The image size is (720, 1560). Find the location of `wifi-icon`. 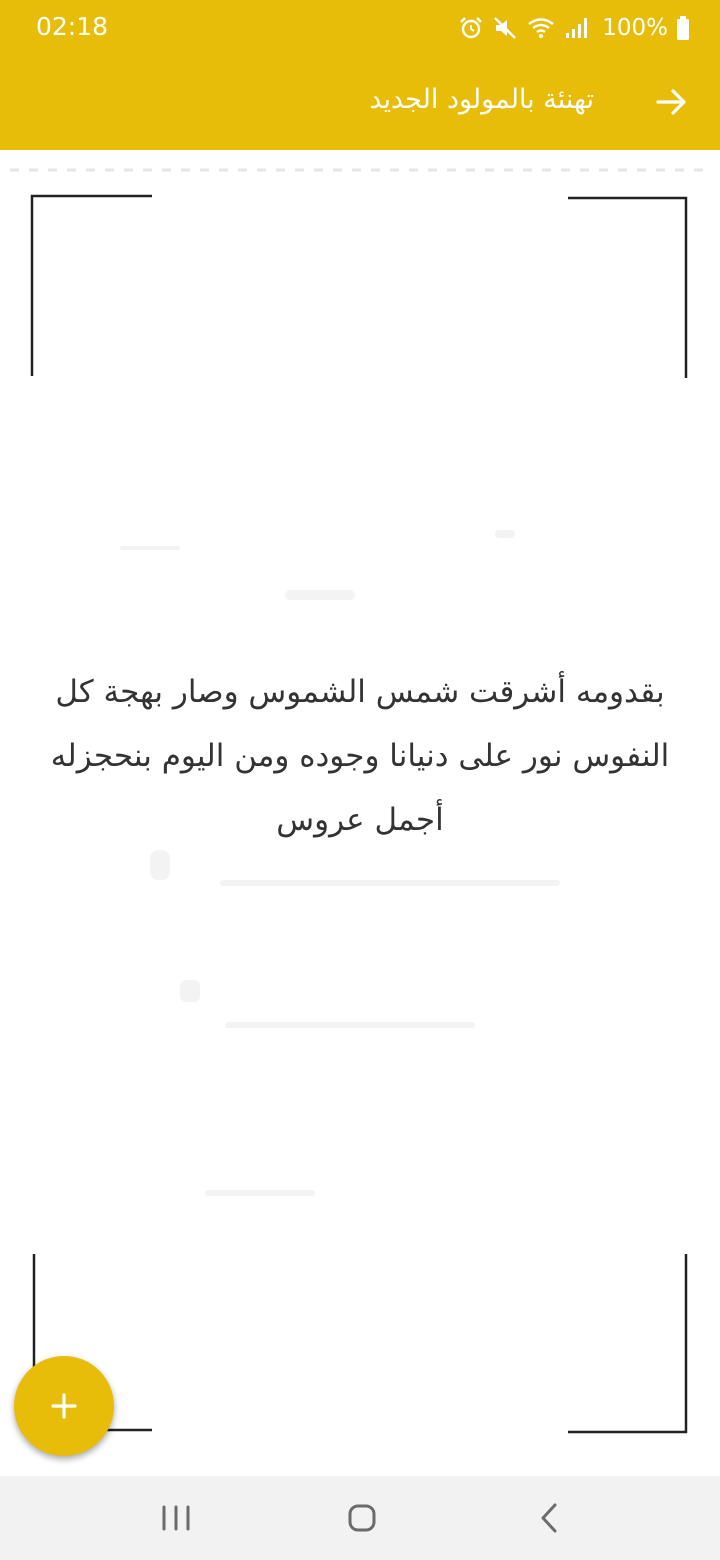

wifi-icon is located at coordinates (541, 28).